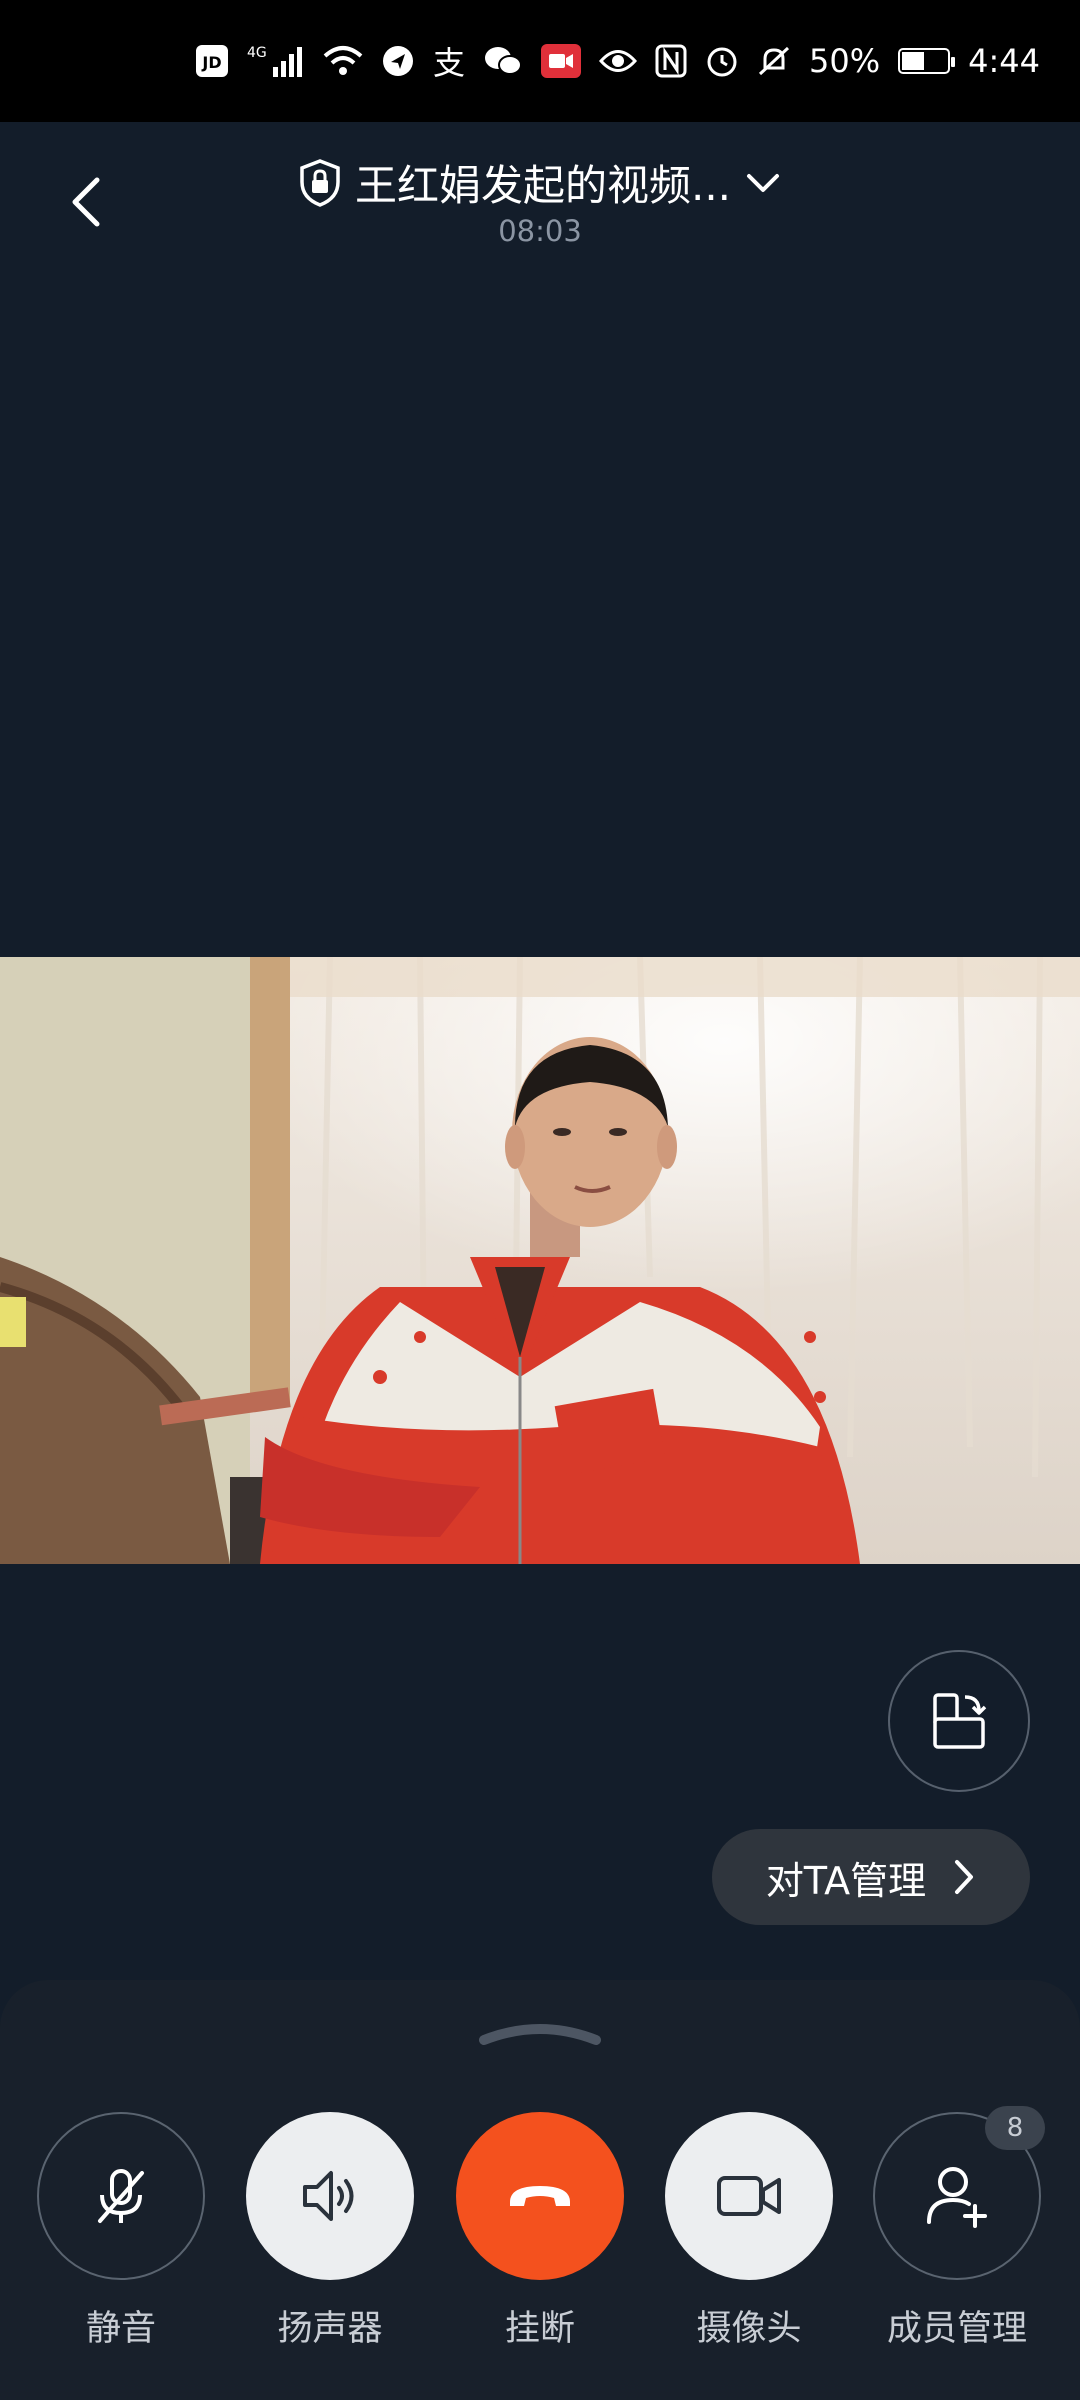  Describe the element at coordinates (540, 61) in the screenshot. I see `status-bar: JD 4G 支 50% 4:44` at that location.